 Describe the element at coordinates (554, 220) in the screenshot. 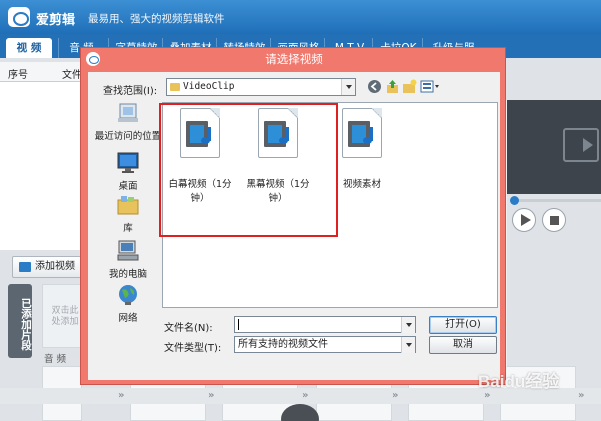

I see `stop-button` at that location.